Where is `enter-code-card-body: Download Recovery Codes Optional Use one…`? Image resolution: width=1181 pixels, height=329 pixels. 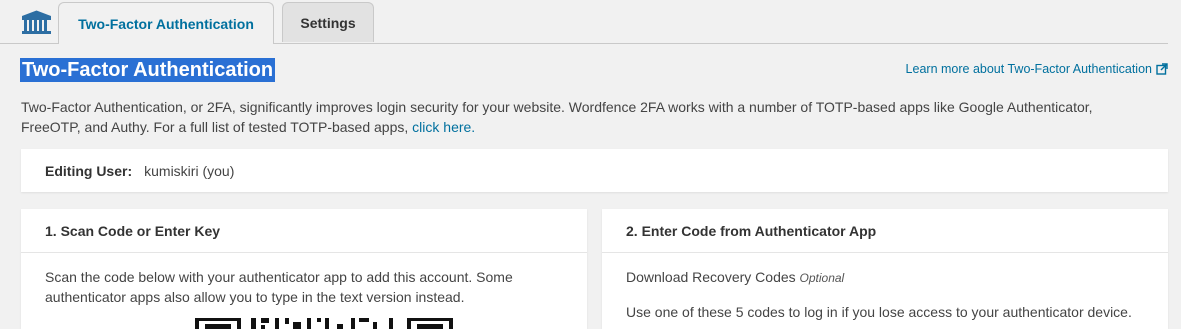
enter-code-card-body: Download Recovery Codes Optional Use one… is located at coordinates (885, 287).